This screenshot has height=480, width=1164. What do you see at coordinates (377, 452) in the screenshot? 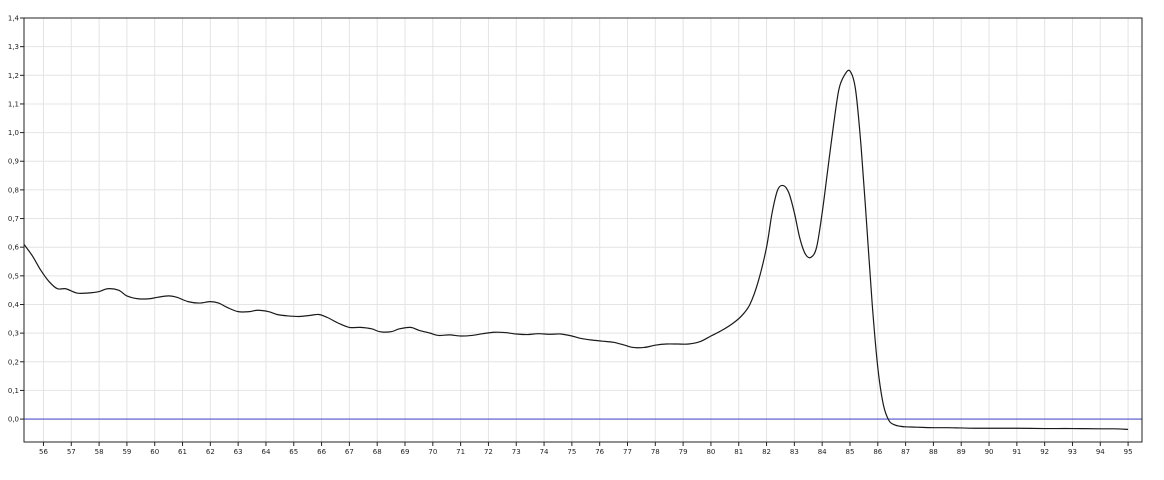
I see `x-tick-label: 68` at bounding box center [377, 452].